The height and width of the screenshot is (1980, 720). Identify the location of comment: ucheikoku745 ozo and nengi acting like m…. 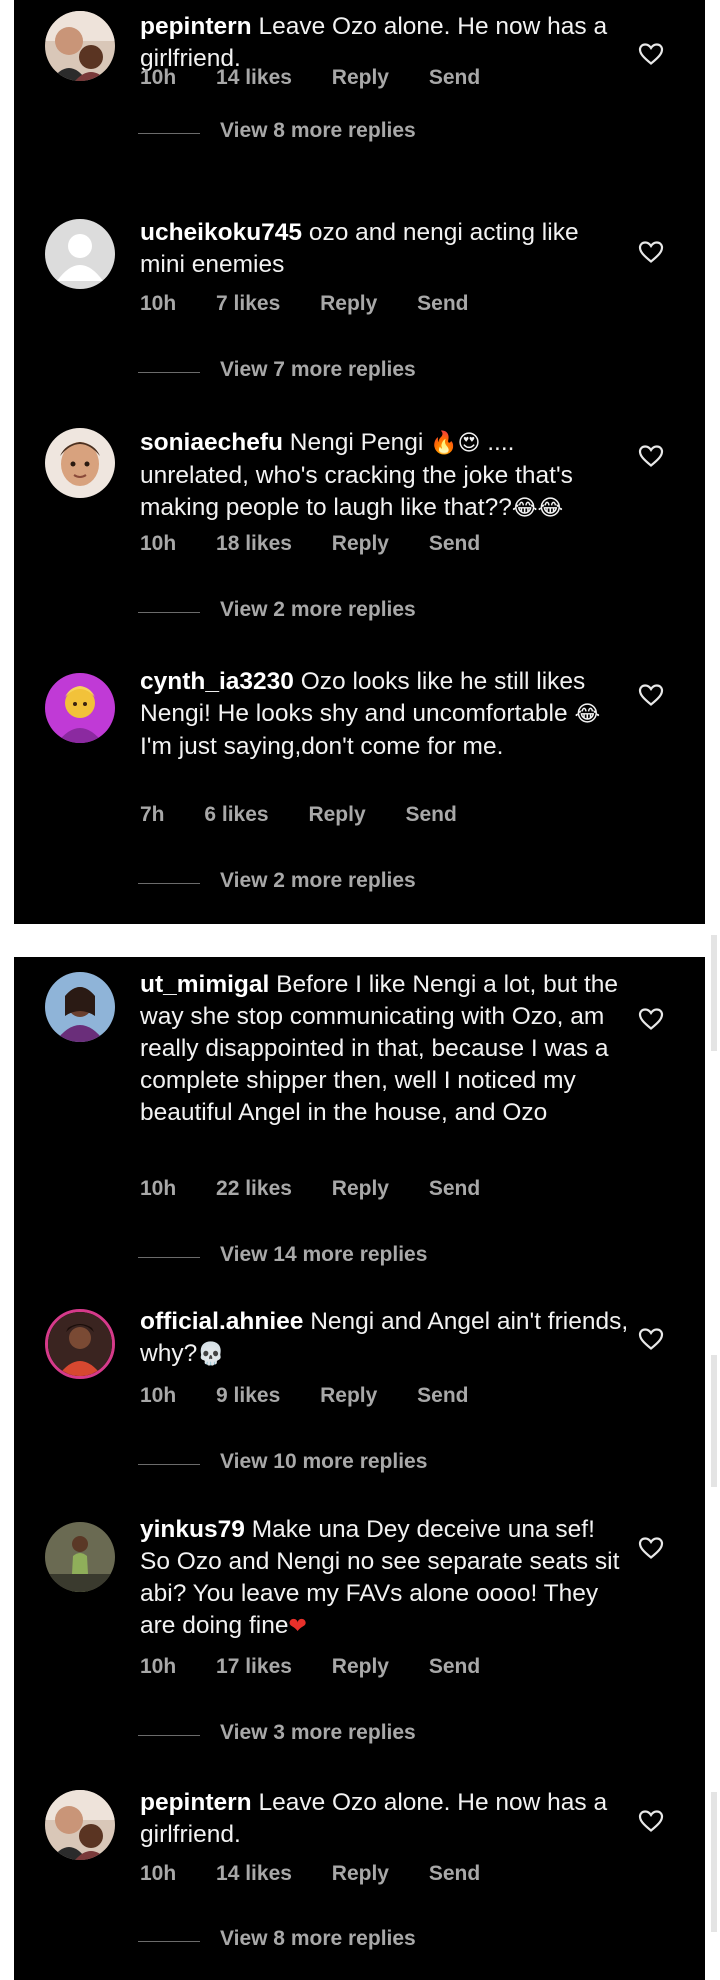
(359, 299).